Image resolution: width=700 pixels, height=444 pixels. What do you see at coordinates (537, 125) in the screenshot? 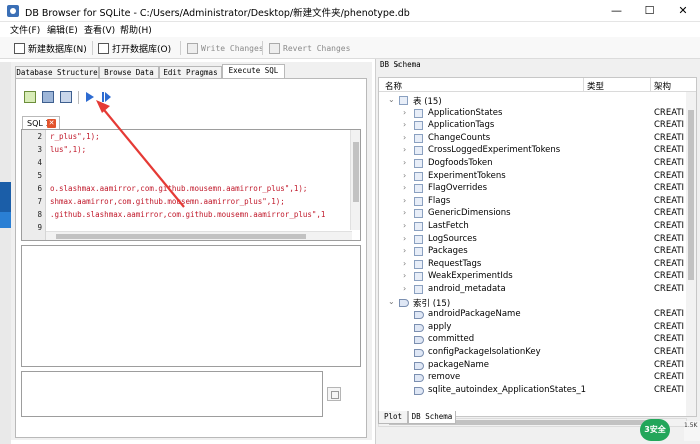
I see `tree-item-table: › ApplicationTags CREATI` at bounding box center [537, 125].